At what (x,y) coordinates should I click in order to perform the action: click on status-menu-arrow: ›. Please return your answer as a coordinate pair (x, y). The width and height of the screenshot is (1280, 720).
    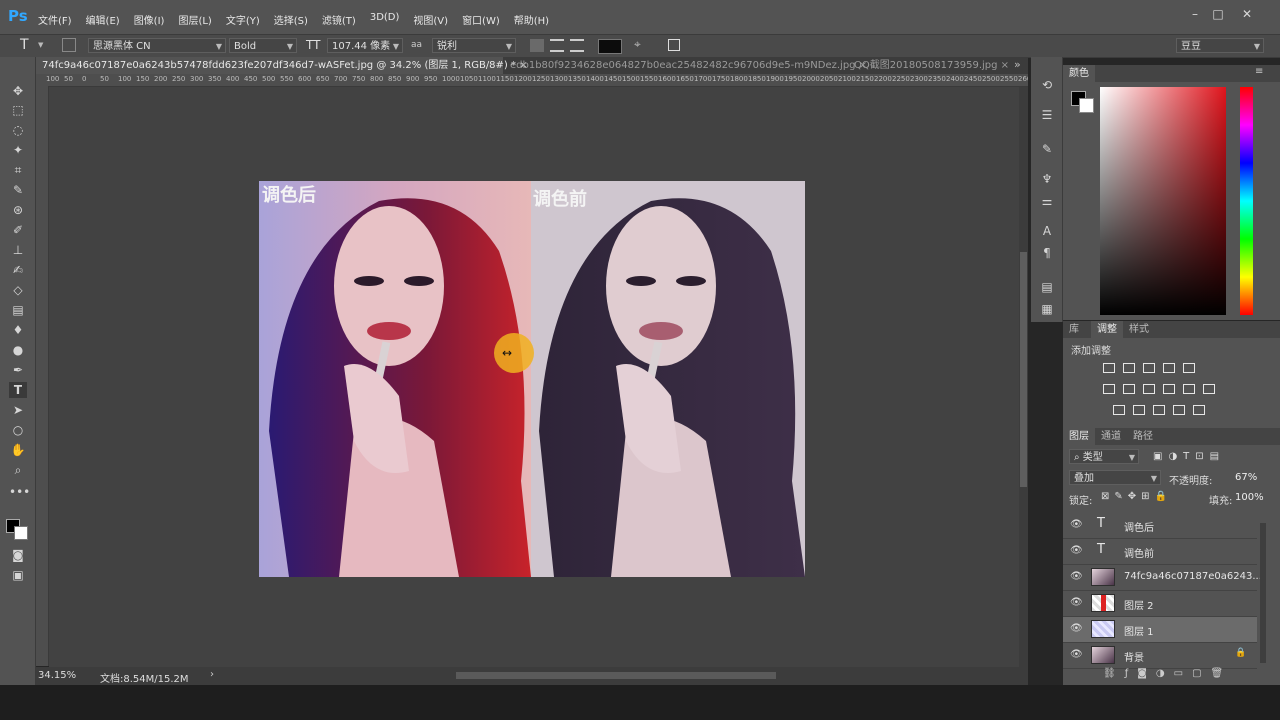
    Looking at the image, I should click on (212, 674).